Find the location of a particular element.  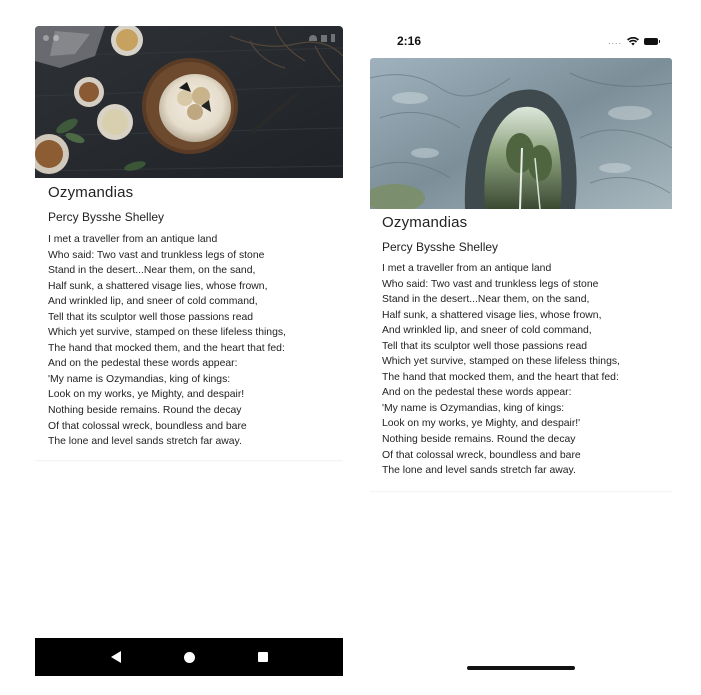

home-circle-icon is located at coordinates (189, 657).